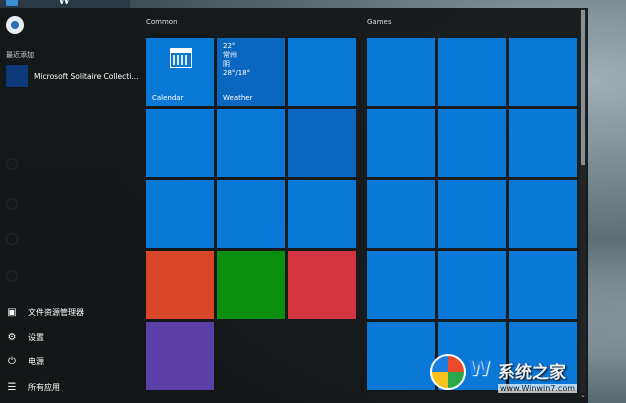 This screenshot has height=403, width=626. Describe the element at coordinates (180, 356) in the screenshot. I see `tile-purple` at that location.